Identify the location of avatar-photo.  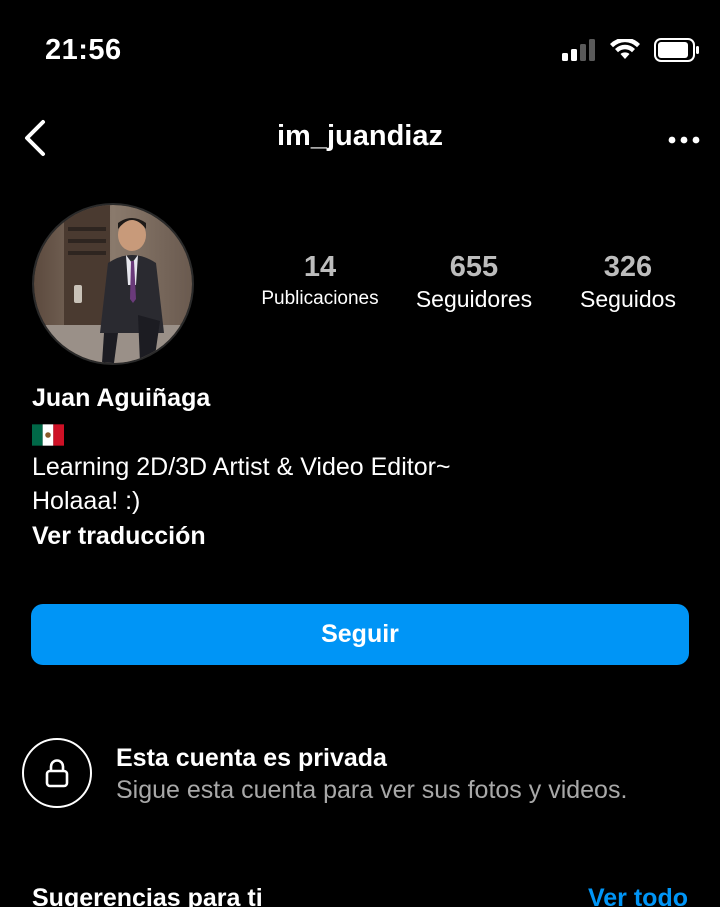
(113, 284).